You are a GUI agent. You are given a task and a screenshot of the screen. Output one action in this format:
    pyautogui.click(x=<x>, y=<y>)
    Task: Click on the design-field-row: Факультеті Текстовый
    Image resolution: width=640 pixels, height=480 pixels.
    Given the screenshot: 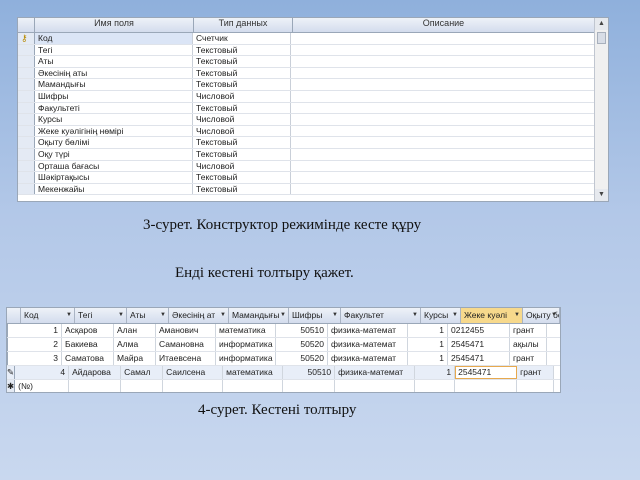 What is the action you would take?
    pyautogui.click(x=306, y=108)
    